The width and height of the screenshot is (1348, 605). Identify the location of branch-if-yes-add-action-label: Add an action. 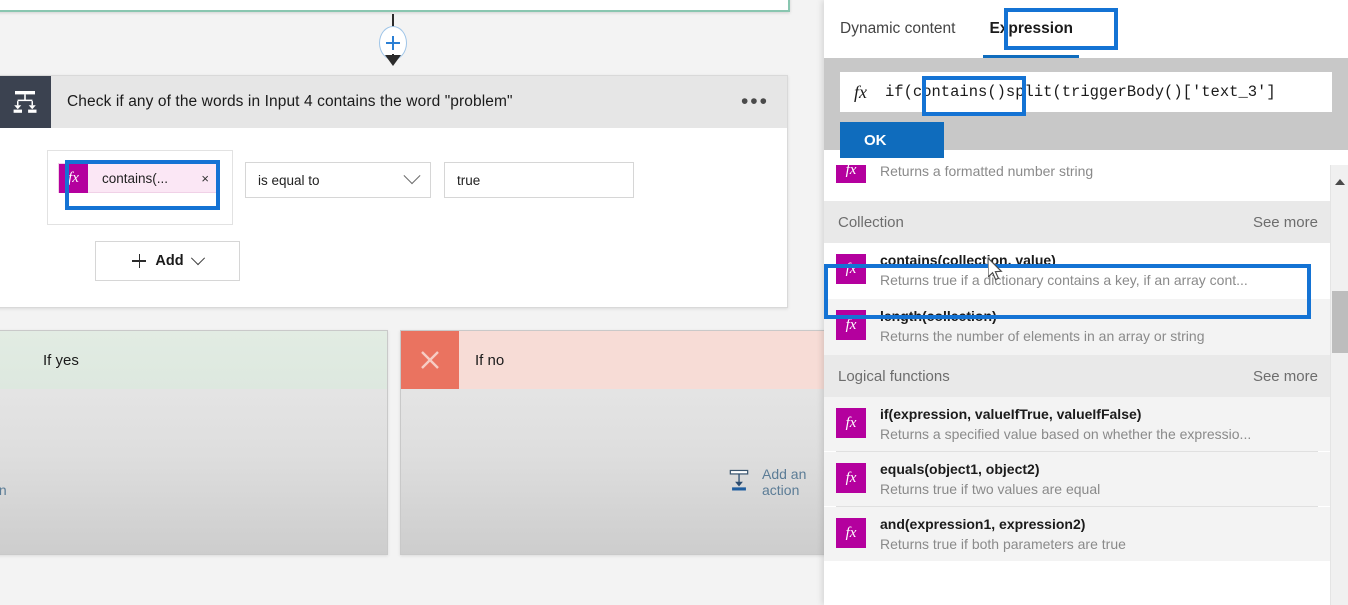
(3, 490).